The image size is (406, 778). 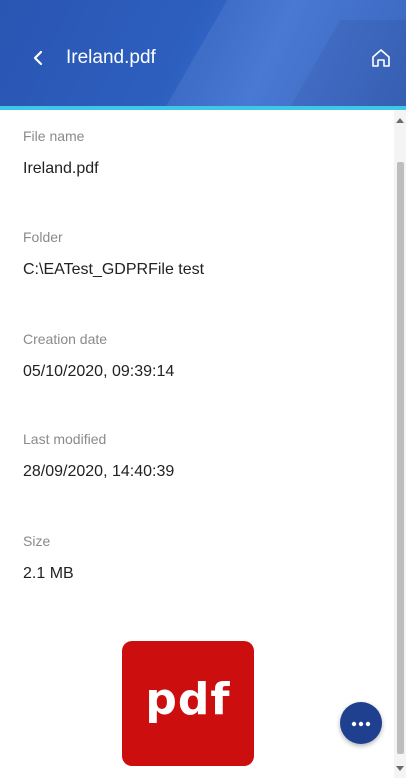 I want to click on folder-label: Folder, so click(x=43, y=237).